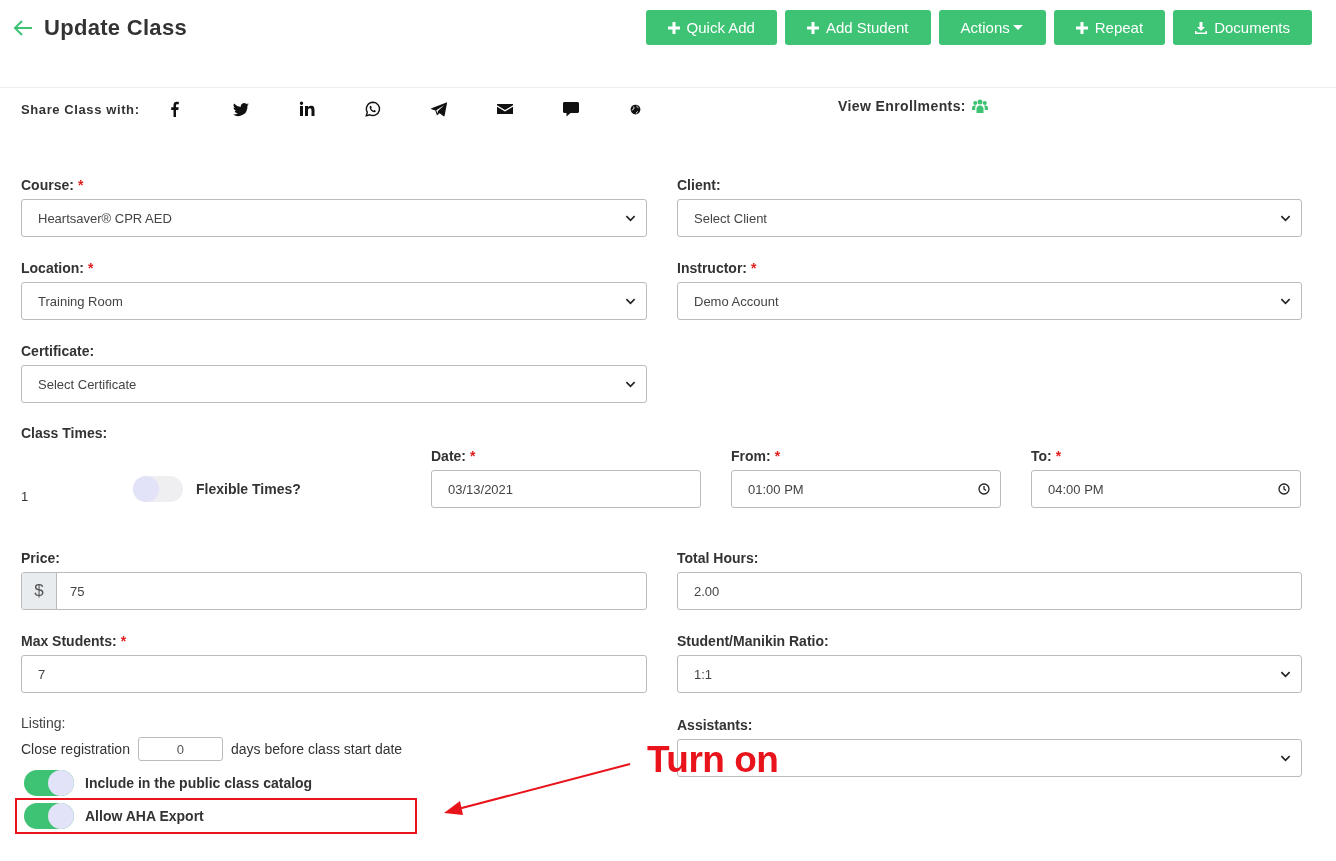 The height and width of the screenshot is (861, 1336). Describe the element at coordinates (334, 674) in the screenshot. I see `input-field: 7` at that location.